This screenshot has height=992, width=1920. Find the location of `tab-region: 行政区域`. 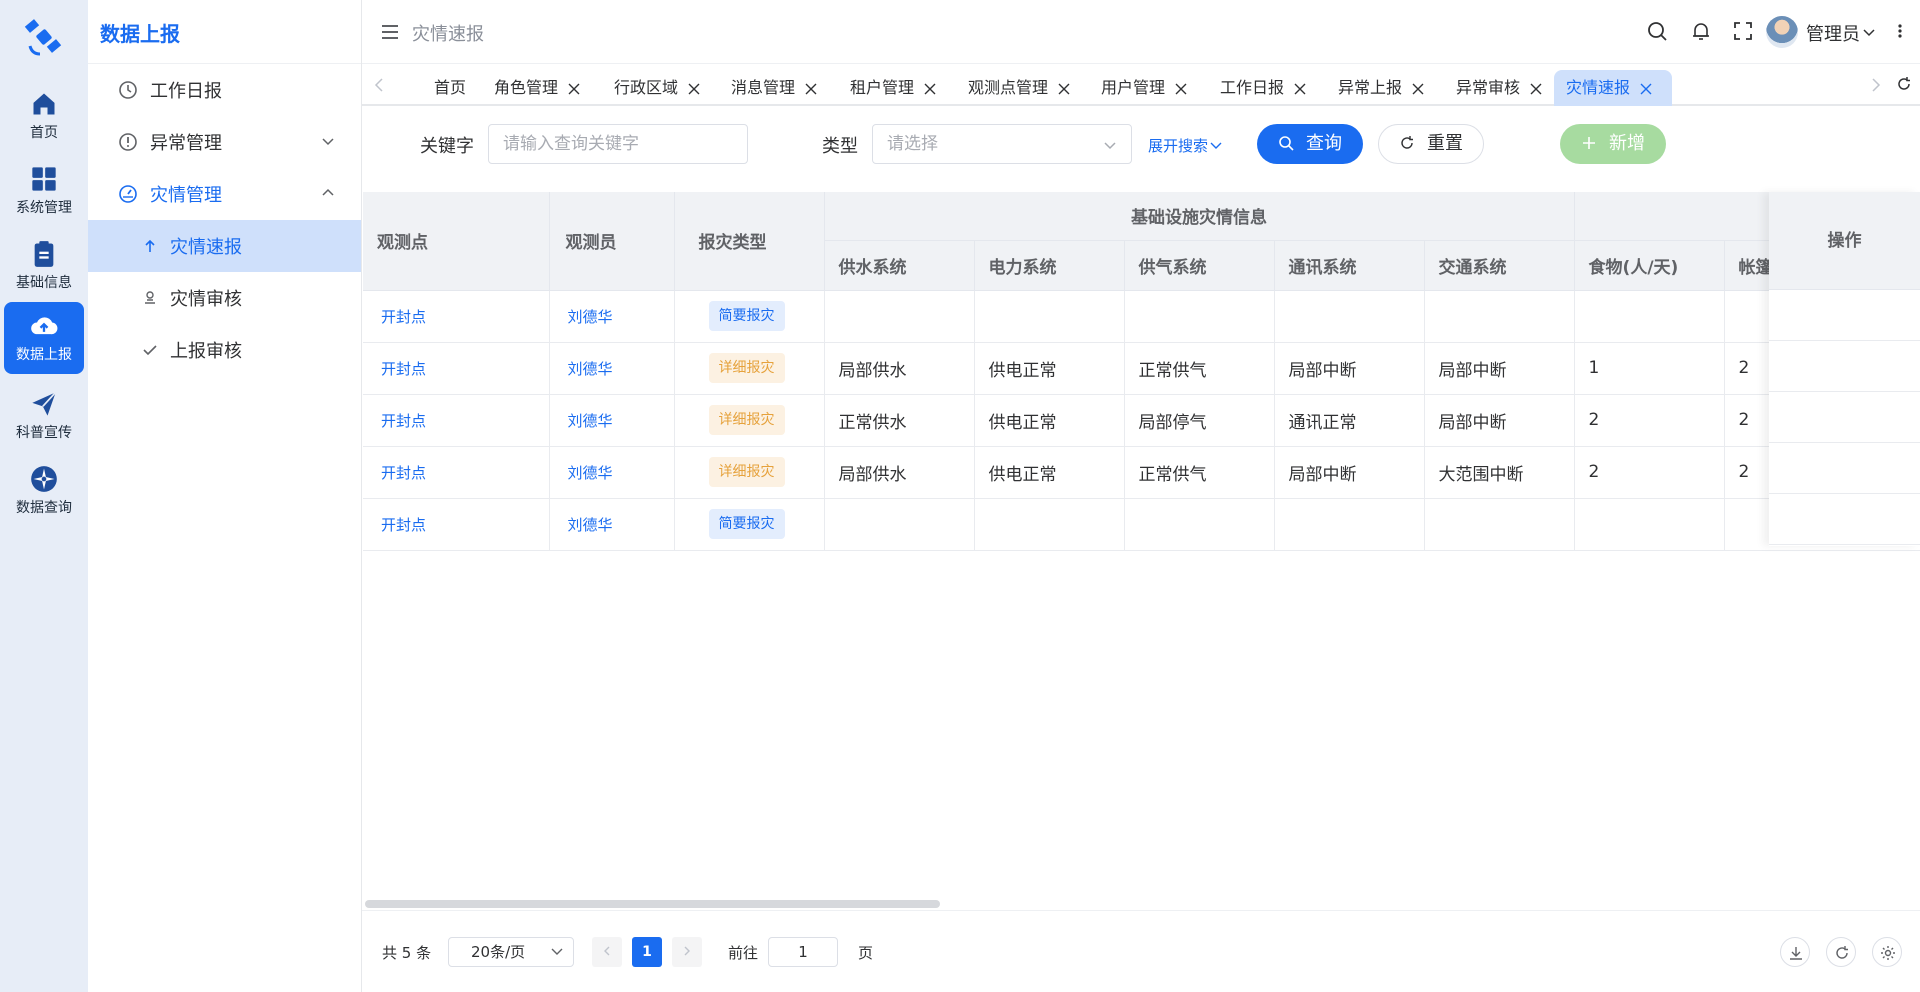

tab-region: 行政区域 is located at coordinates (651, 88).